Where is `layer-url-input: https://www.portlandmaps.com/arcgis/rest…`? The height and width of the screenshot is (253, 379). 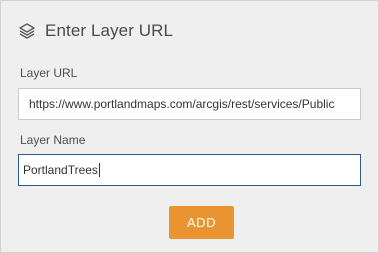 layer-url-input: https://www.portlandmaps.com/arcgis/rest… is located at coordinates (189, 104).